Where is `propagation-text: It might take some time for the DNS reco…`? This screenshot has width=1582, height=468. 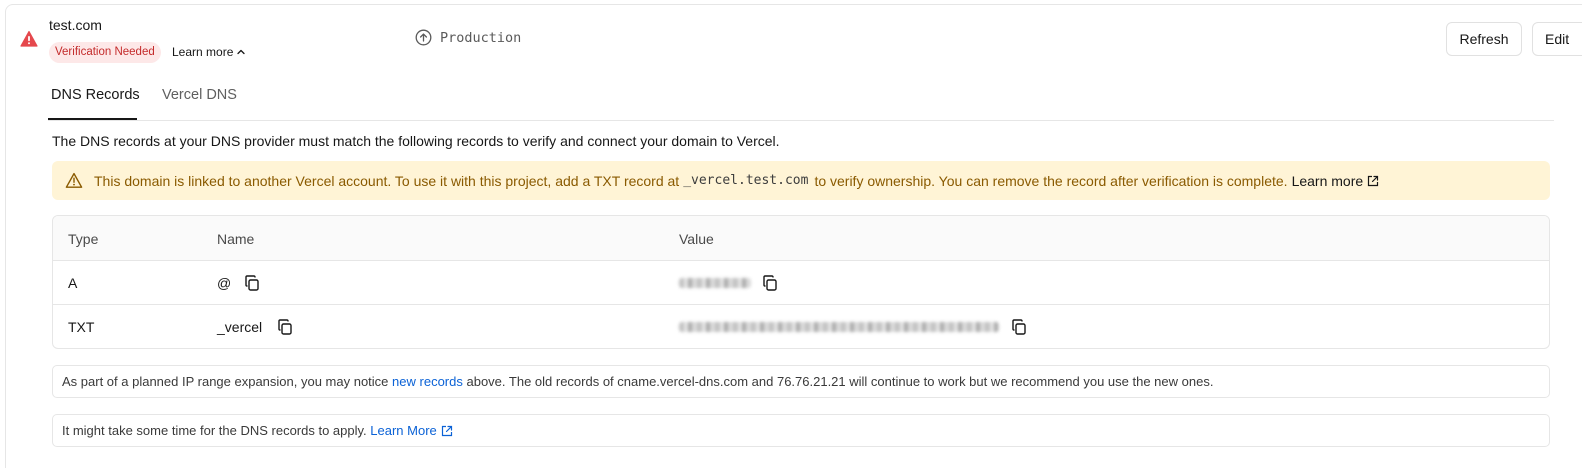 propagation-text: It might take some time for the DNS reco… is located at coordinates (214, 430).